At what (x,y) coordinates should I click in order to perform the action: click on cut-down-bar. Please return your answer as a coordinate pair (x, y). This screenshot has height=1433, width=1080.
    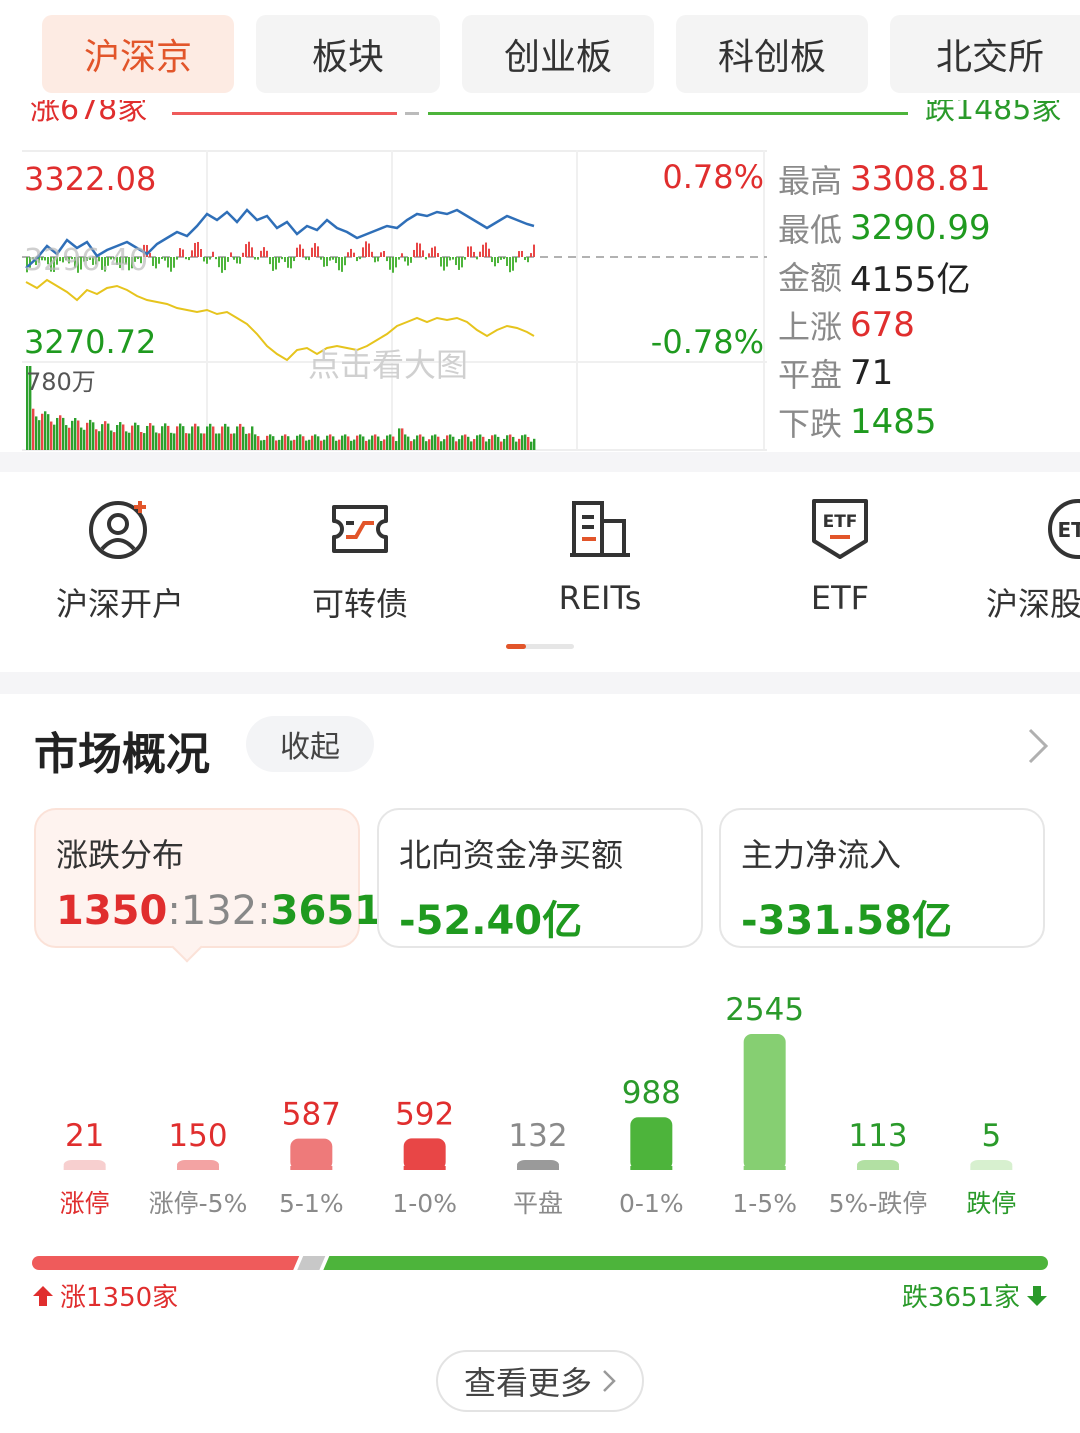
    Looking at the image, I should click on (668, 113).